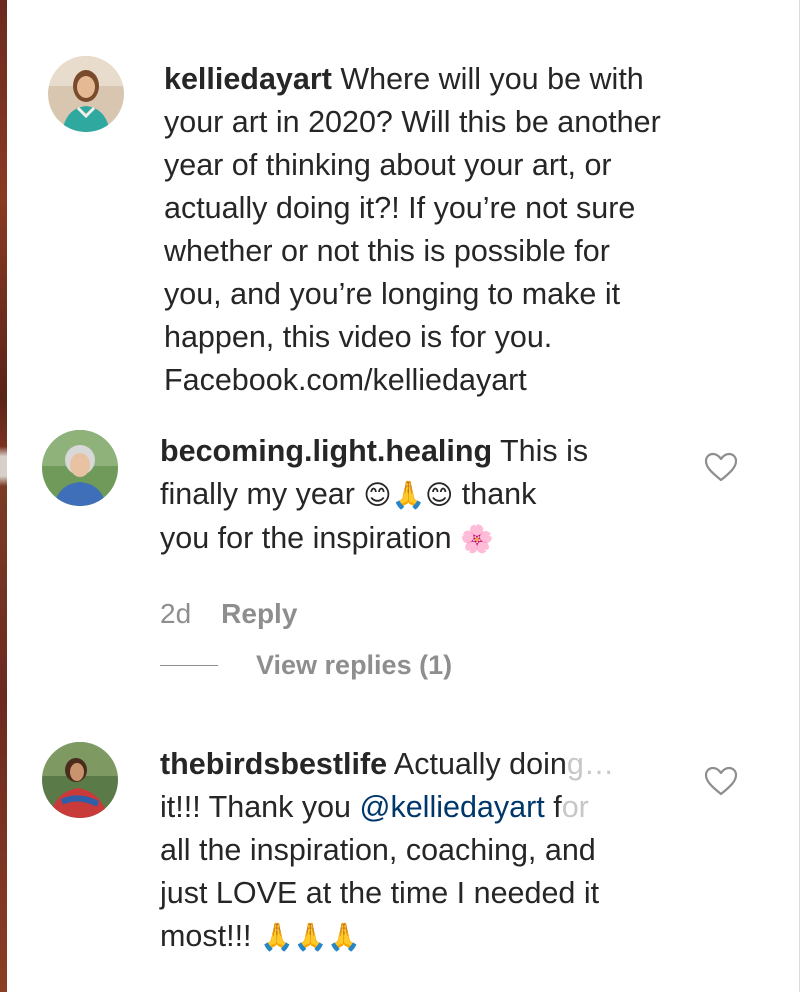  What do you see at coordinates (400, 208) in the screenshot?
I see `comment-line: actually doing it?! If you’re not sure` at bounding box center [400, 208].